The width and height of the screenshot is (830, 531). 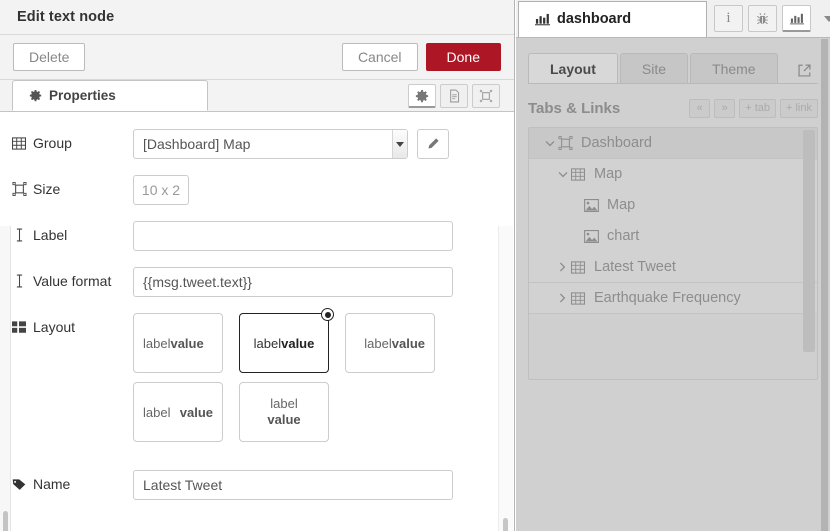 I want to click on dialog-scrollbar-thumb, so click(x=505, y=524).